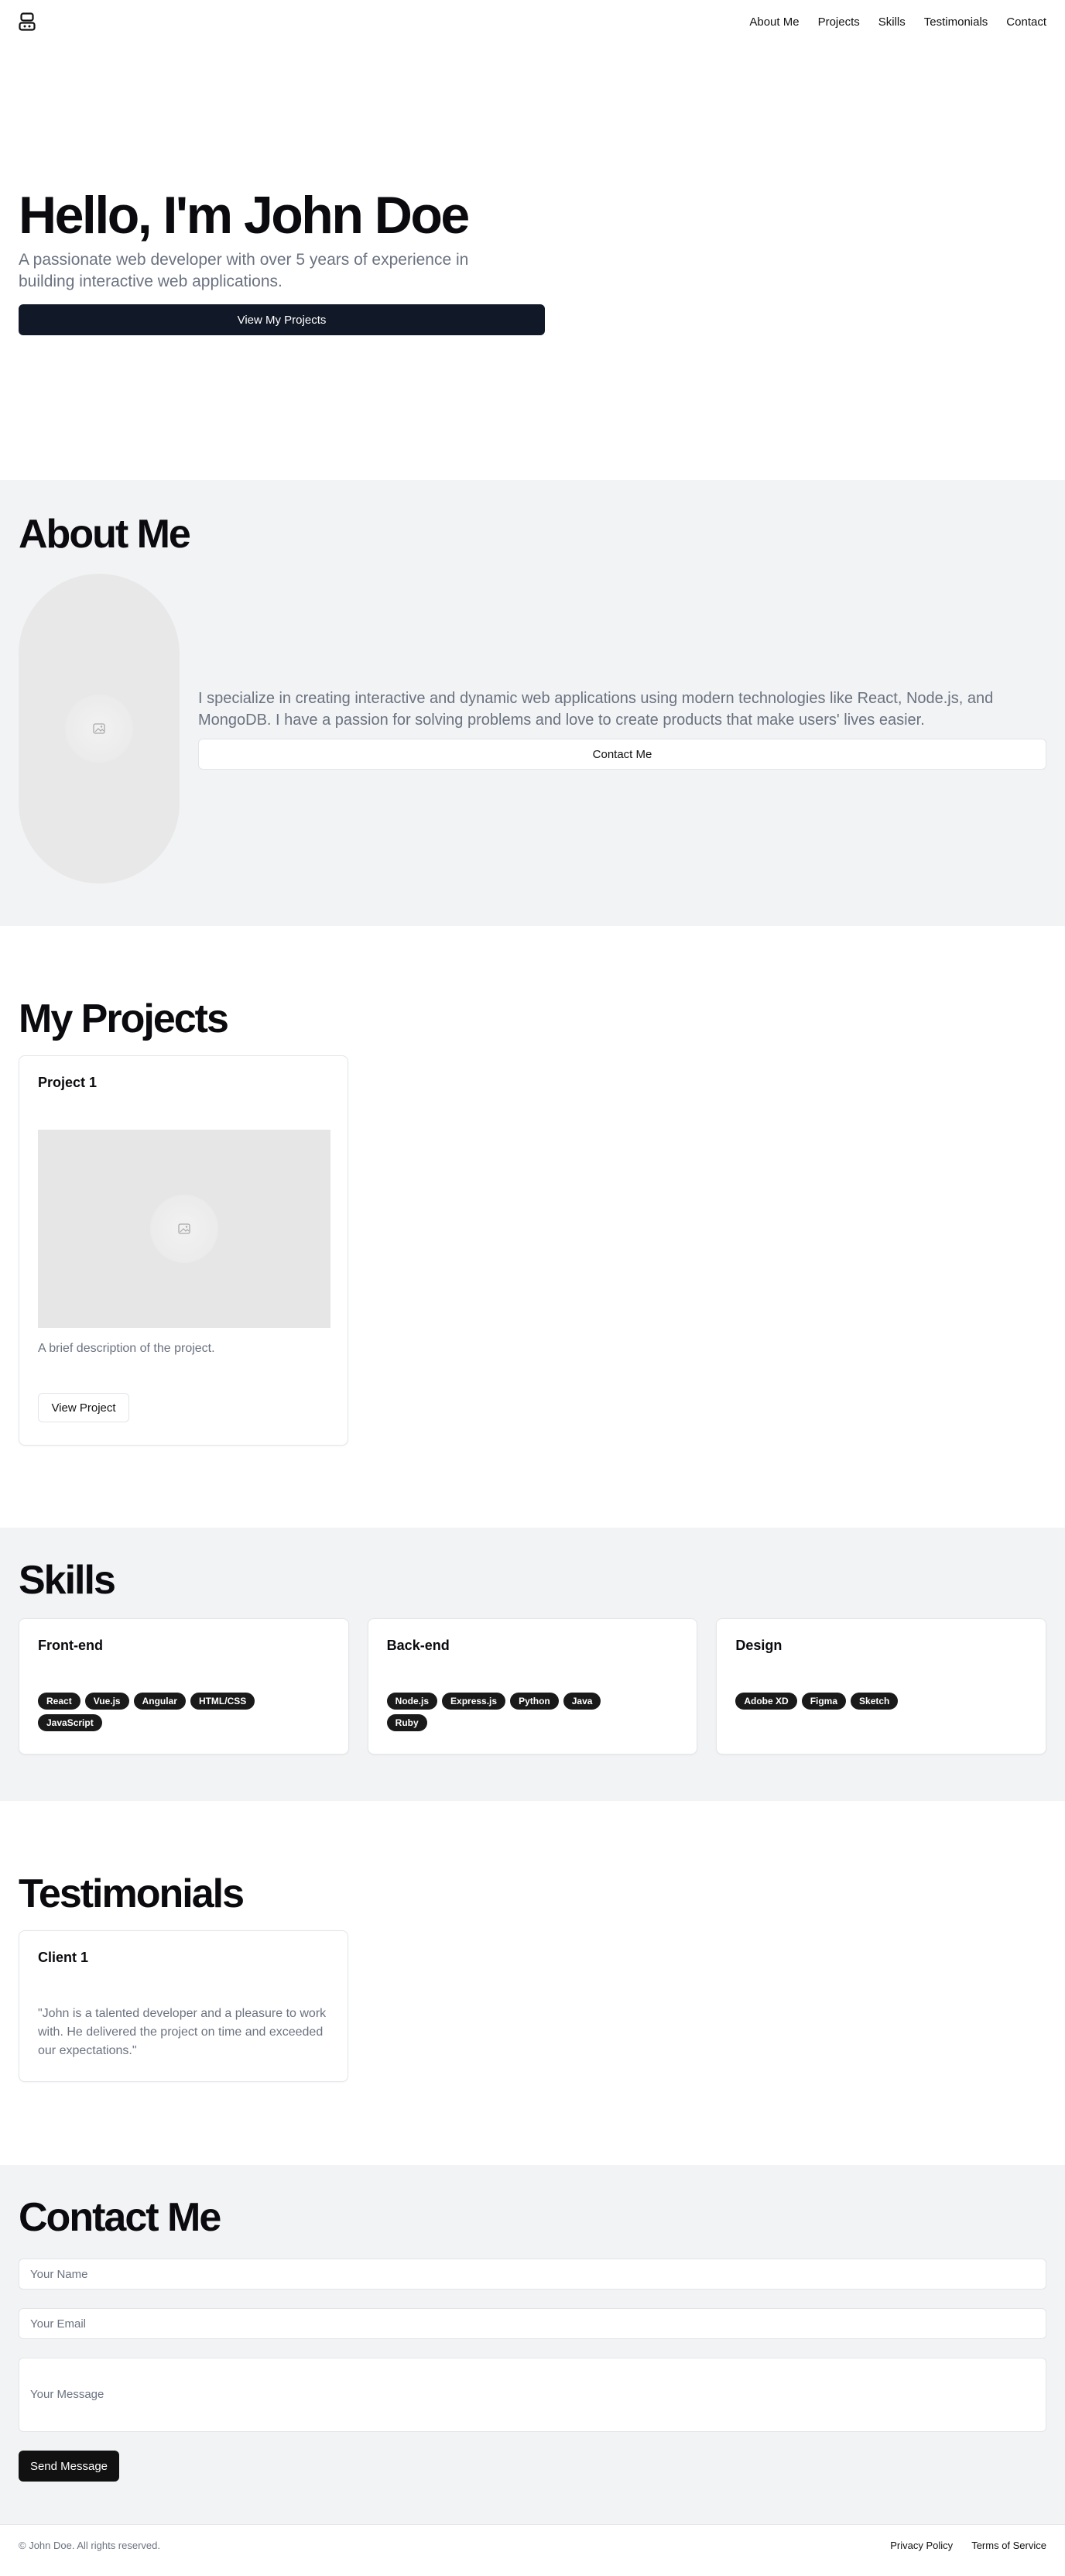 This screenshot has height=2576, width=1065. I want to click on footer-links: Privacy Policy Terms of Service, so click(968, 2545).